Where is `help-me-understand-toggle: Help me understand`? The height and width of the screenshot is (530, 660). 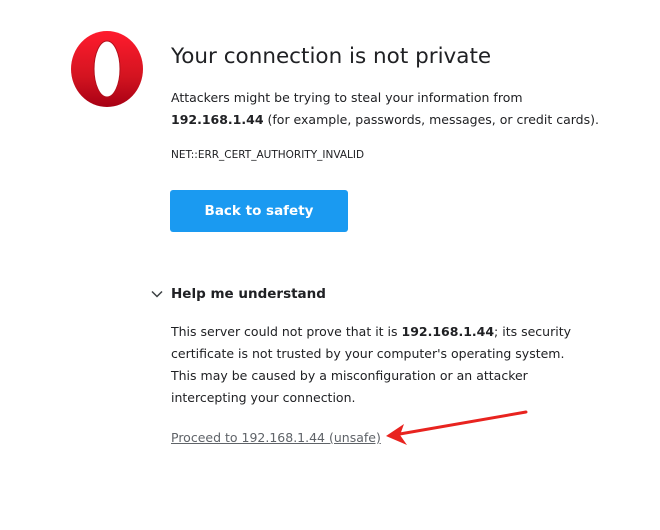
help-me-understand-toggle: Help me understand is located at coordinates (238, 294).